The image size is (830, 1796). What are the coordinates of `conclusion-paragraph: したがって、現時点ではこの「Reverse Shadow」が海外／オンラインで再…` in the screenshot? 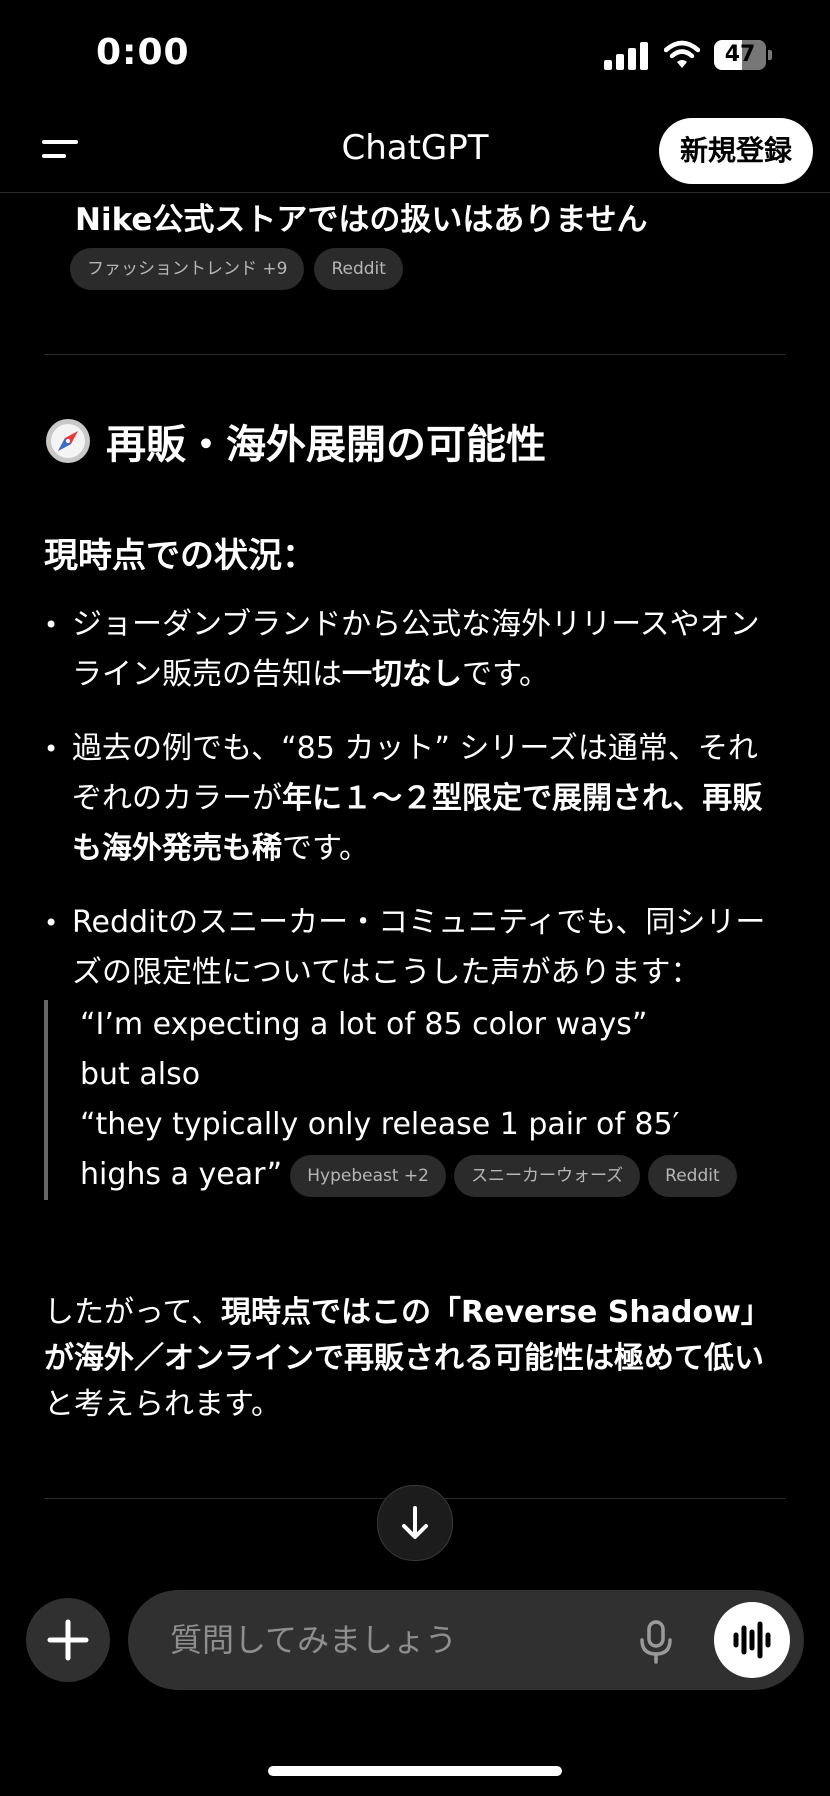 It's located at (415, 1359).